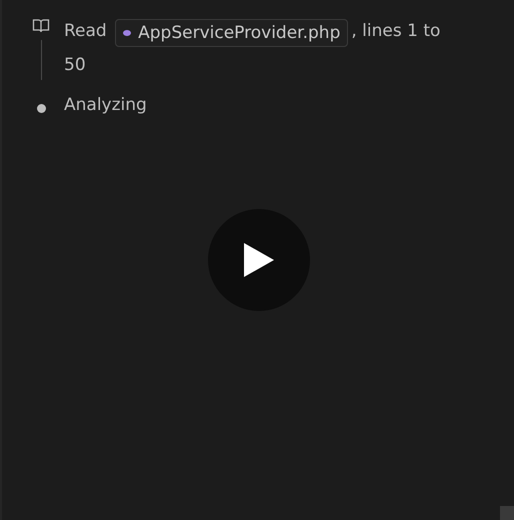 Image resolution: width=514 pixels, height=520 pixels. What do you see at coordinates (41, 26) in the screenshot?
I see `book-icon` at bounding box center [41, 26].